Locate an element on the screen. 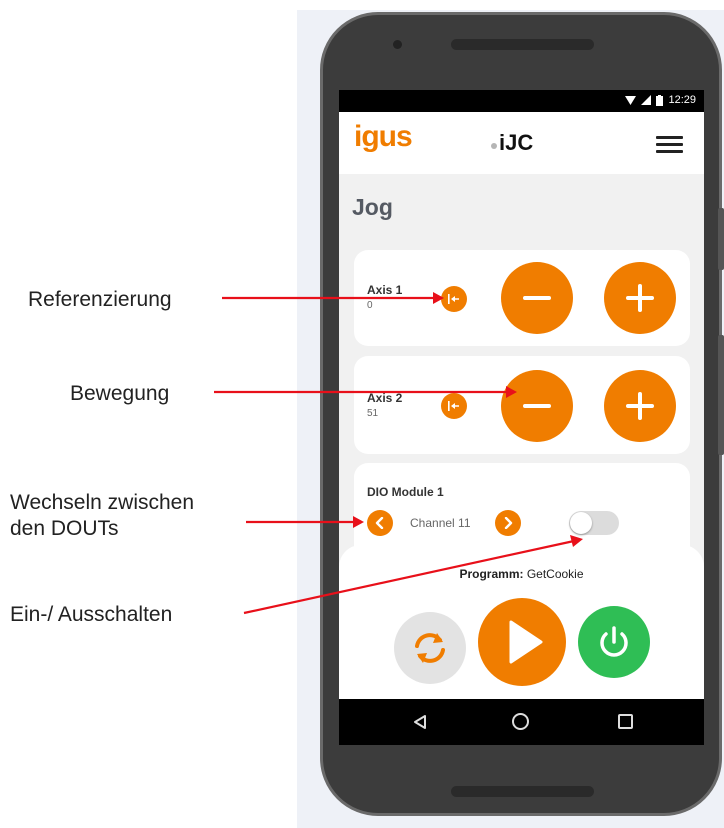 The width and height of the screenshot is (724, 828). dio-channel-label: Channel 11 is located at coordinates (440, 523).